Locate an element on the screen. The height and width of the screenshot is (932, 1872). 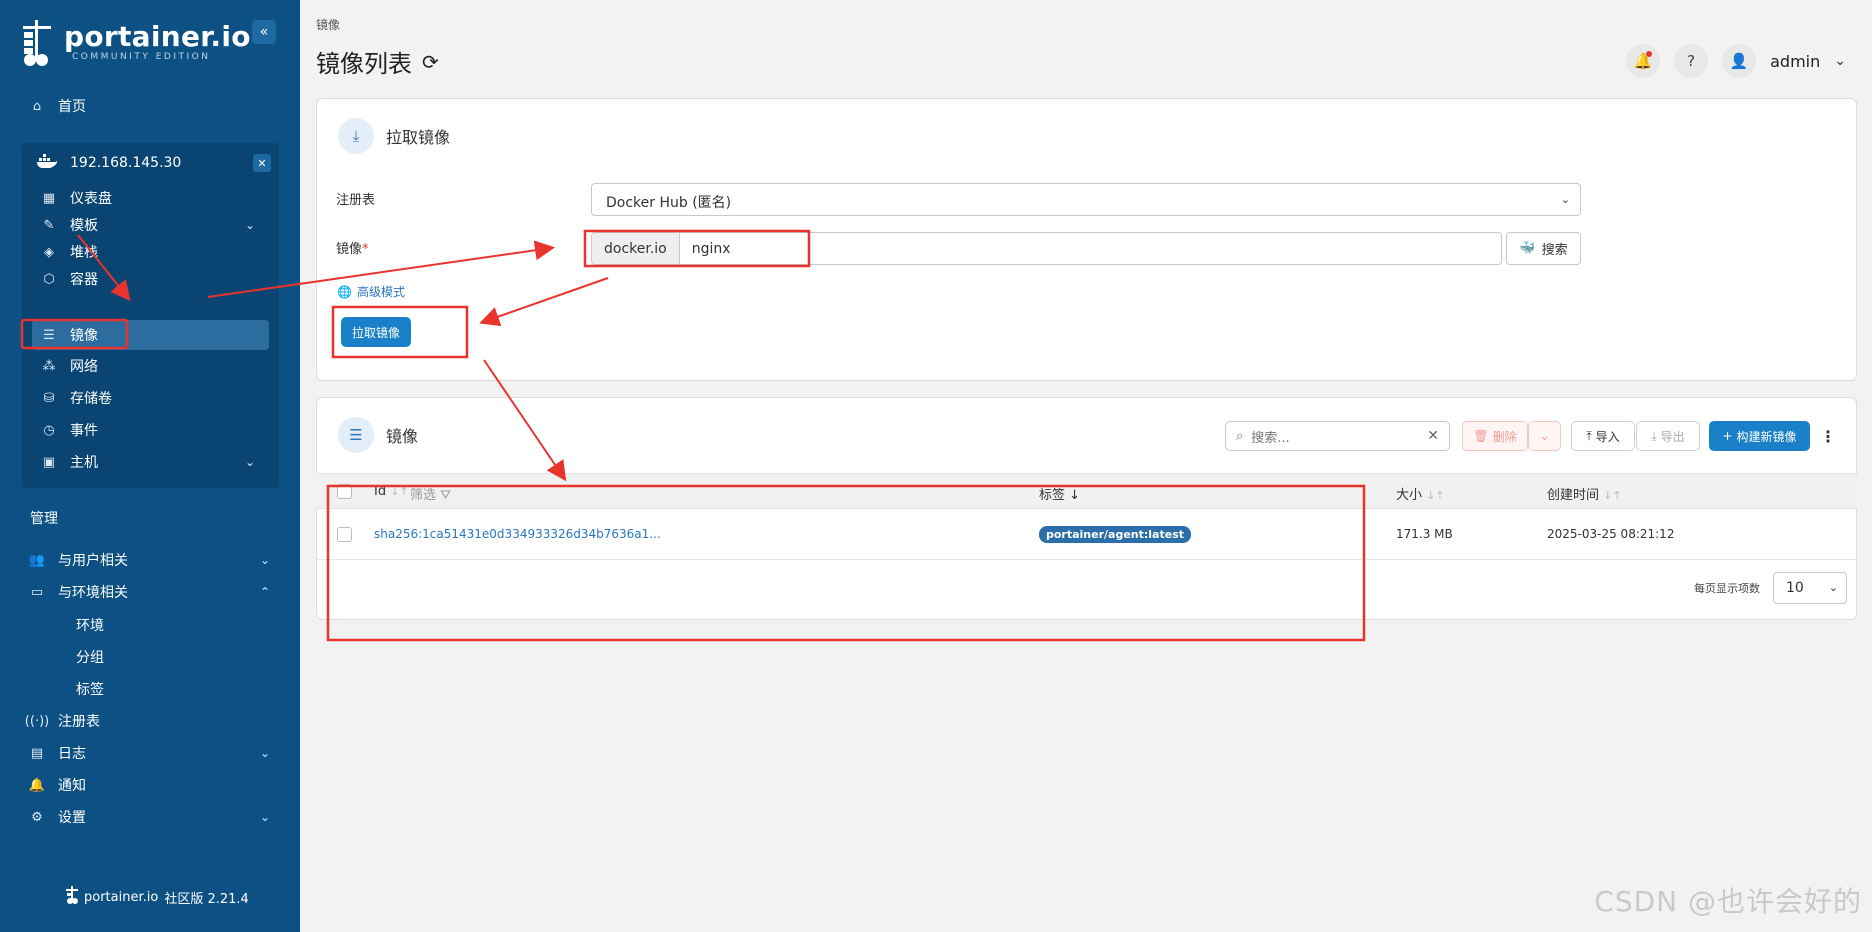
sidebar-footer: portainer.io 社区版 2.21.4 is located at coordinates (157, 897).